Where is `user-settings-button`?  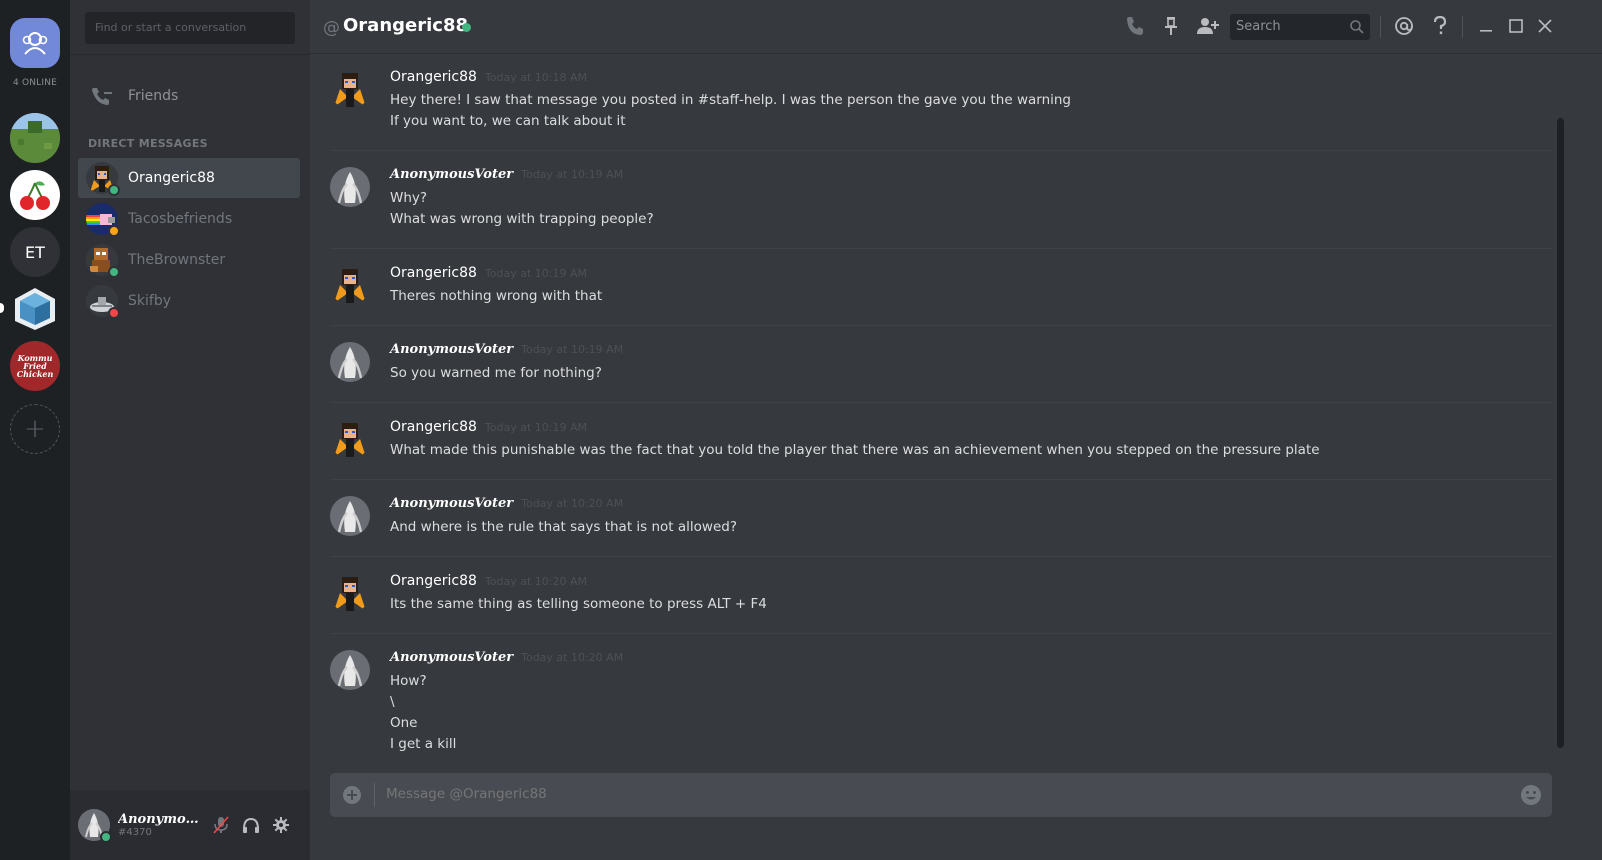
user-settings-button is located at coordinates (281, 825).